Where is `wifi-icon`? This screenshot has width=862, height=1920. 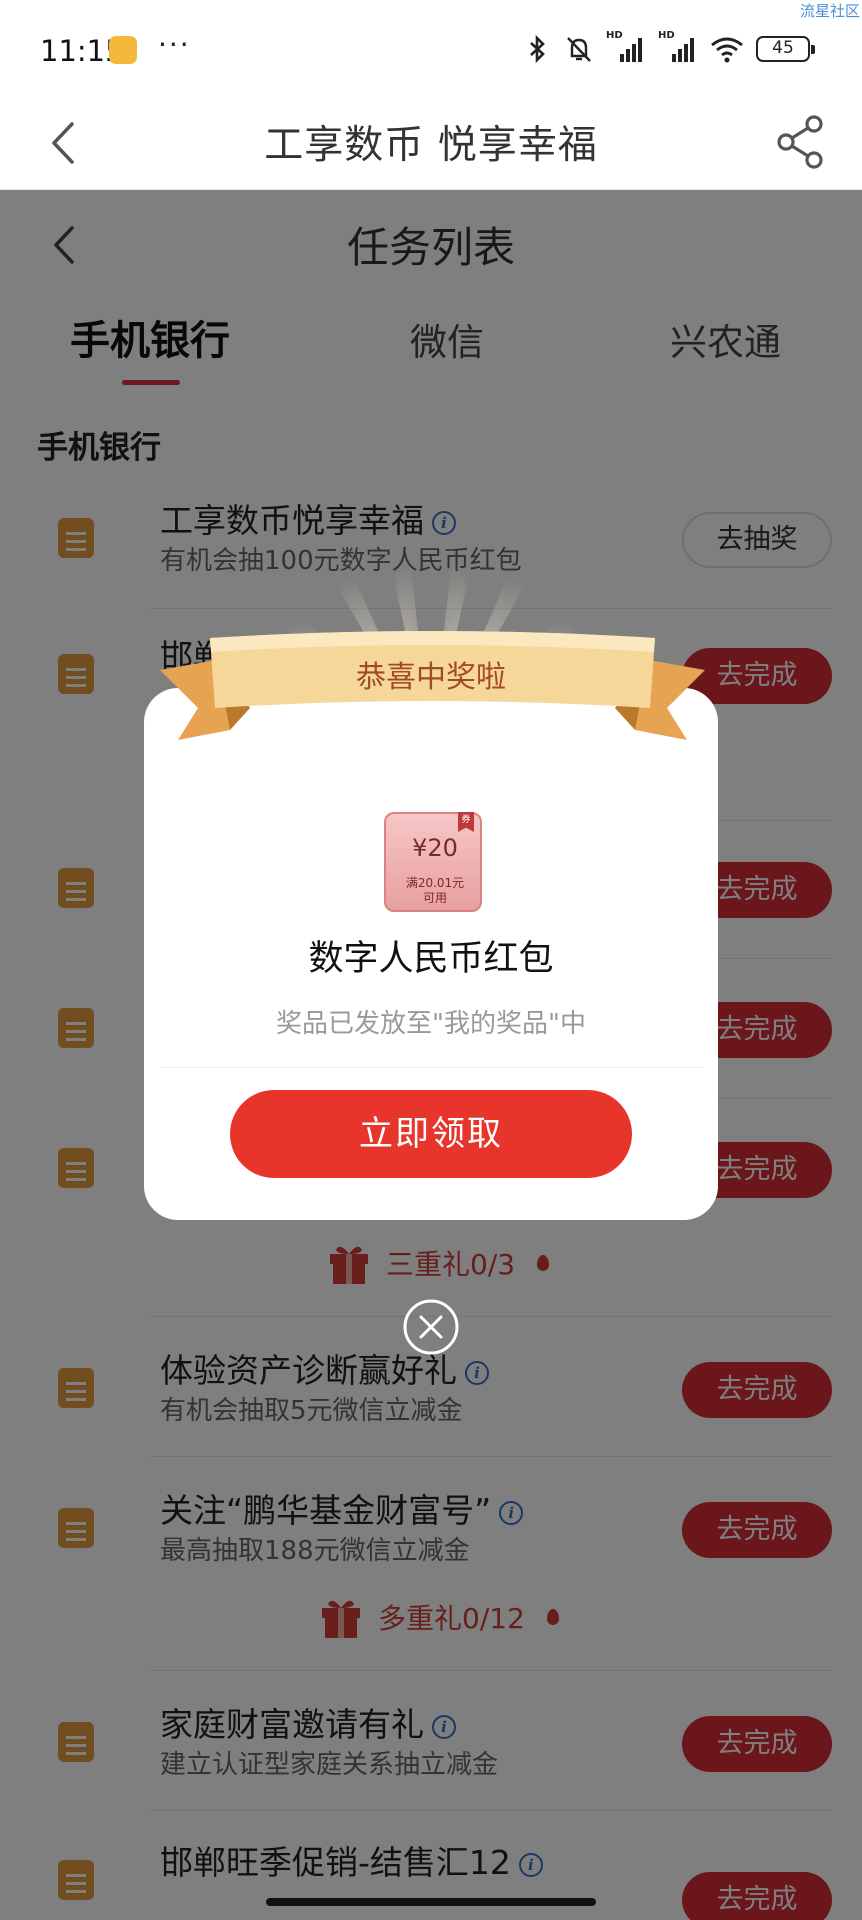 wifi-icon is located at coordinates (727, 50).